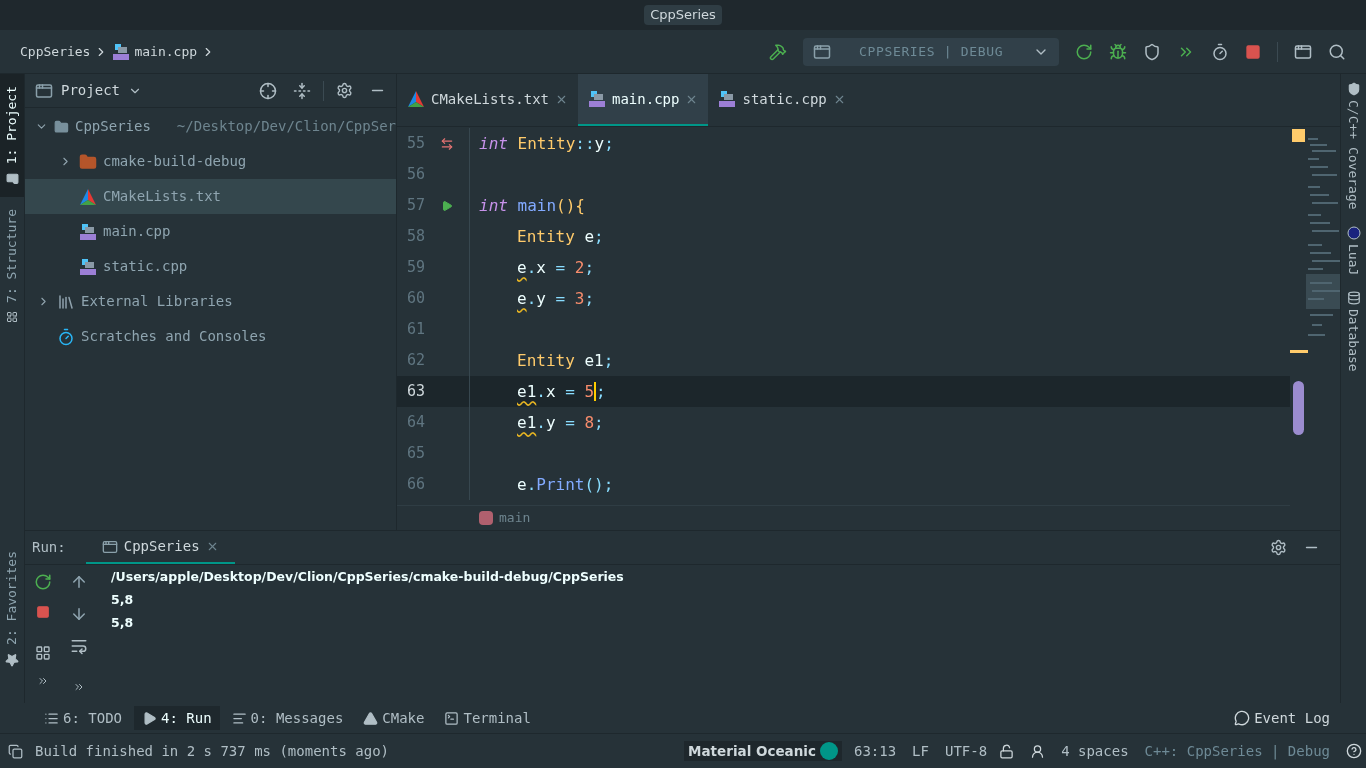 This screenshot has width=1366, height=768. I want to click on line-separator: LF, so click(920, 751).